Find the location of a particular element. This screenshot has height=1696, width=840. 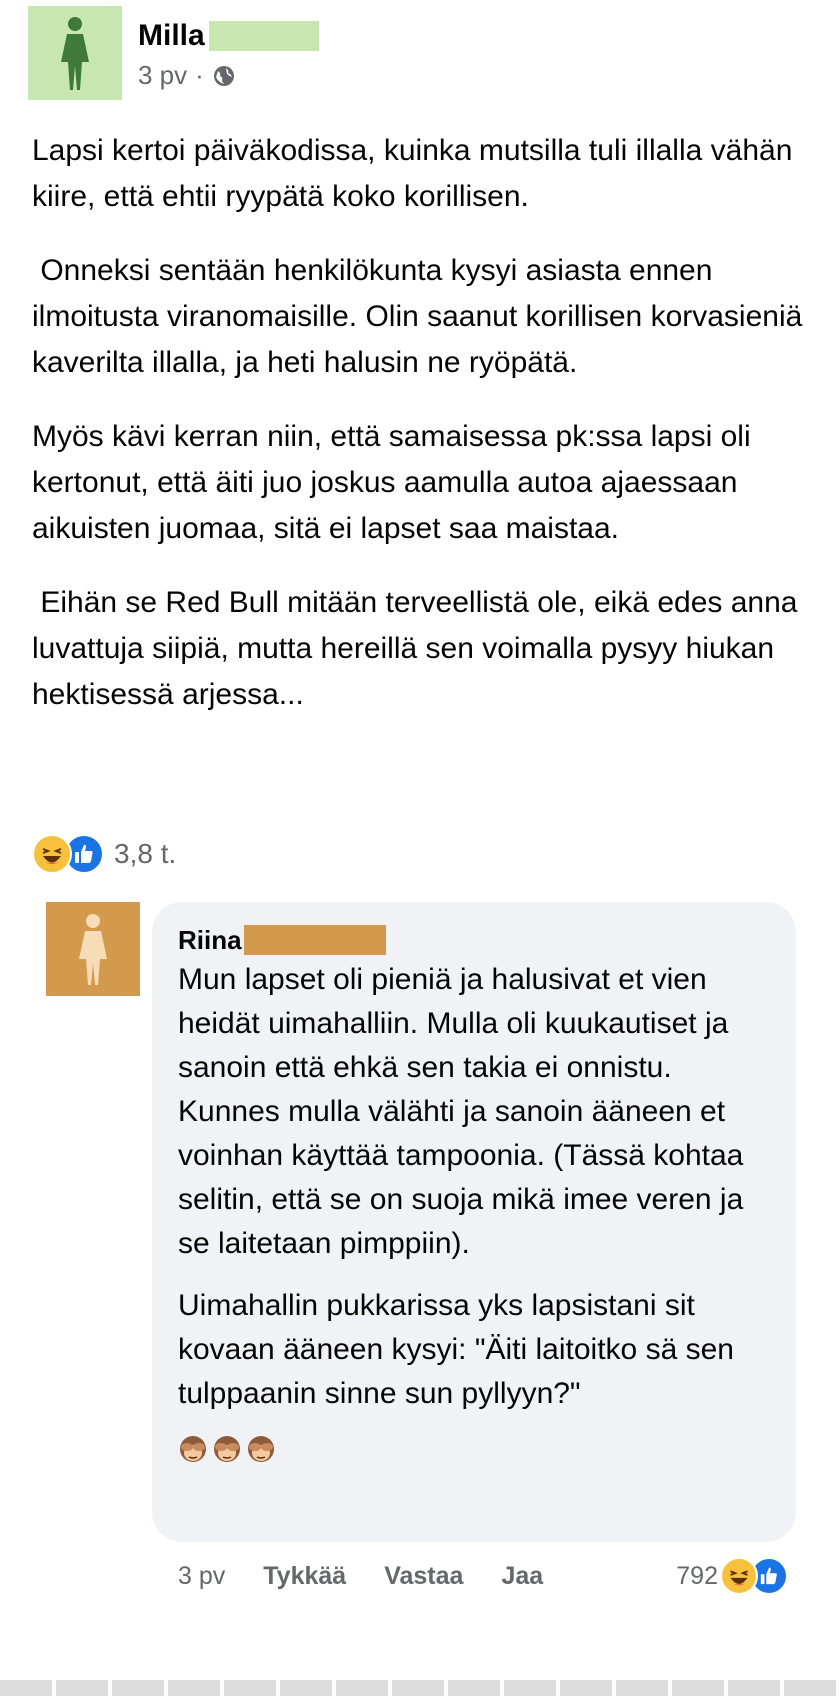

comment-reactions: 792 is located at coordinates (732, 1576).